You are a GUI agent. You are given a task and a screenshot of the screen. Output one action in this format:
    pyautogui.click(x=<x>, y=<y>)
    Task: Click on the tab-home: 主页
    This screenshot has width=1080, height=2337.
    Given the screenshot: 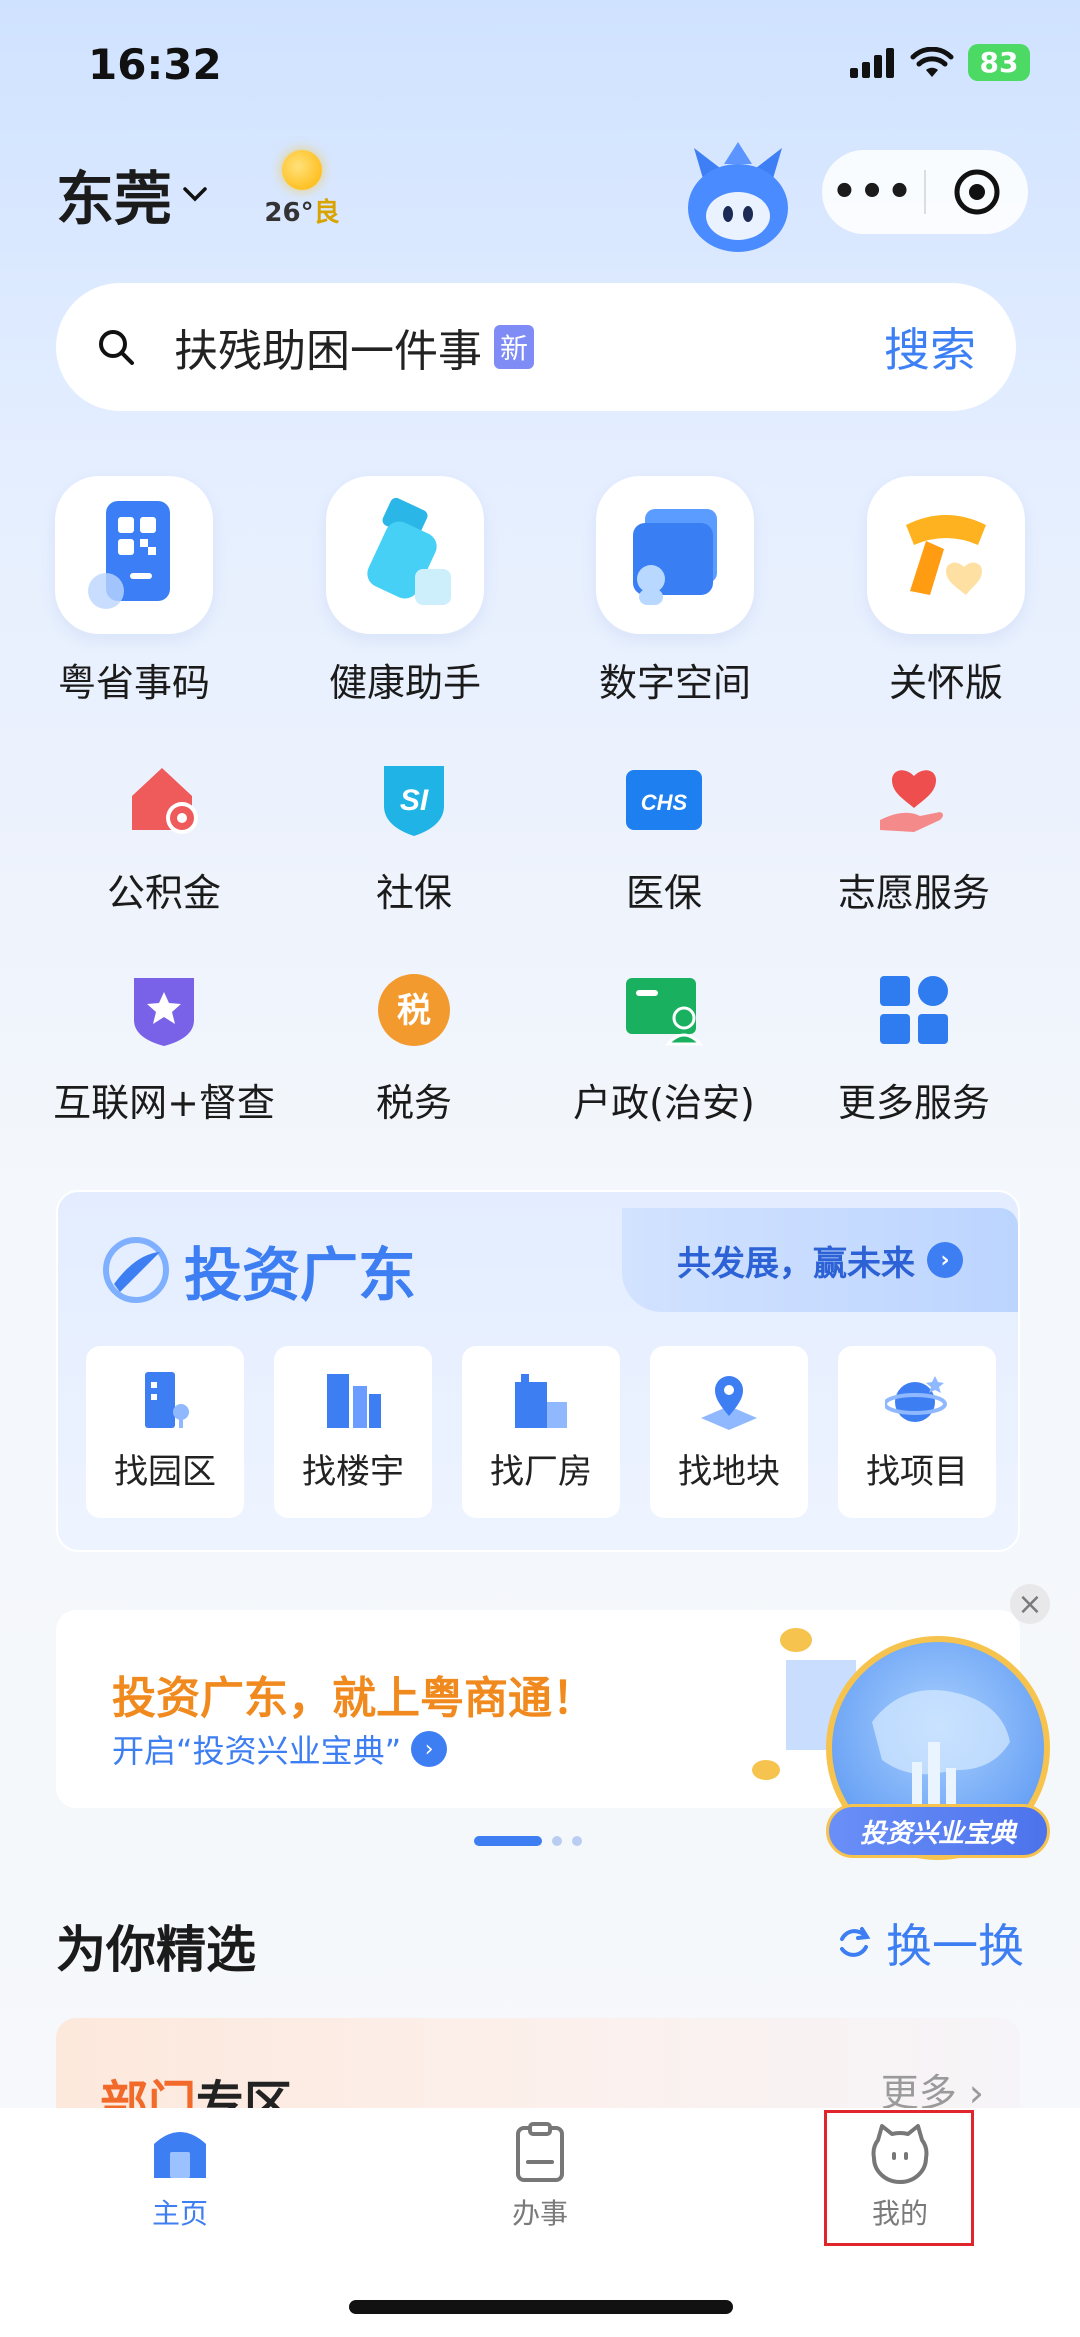 What is the action you would take?
    pyautogui.click(x=180, y=2176)
    